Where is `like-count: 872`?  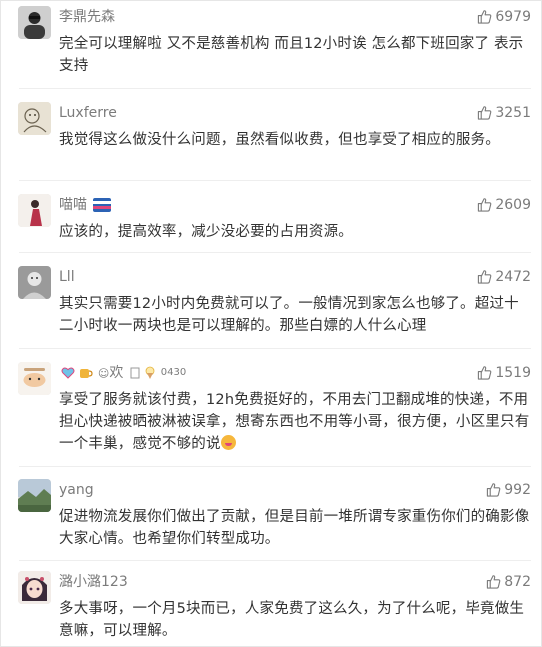
like-count: 872 is located at coordinates (517, 582).